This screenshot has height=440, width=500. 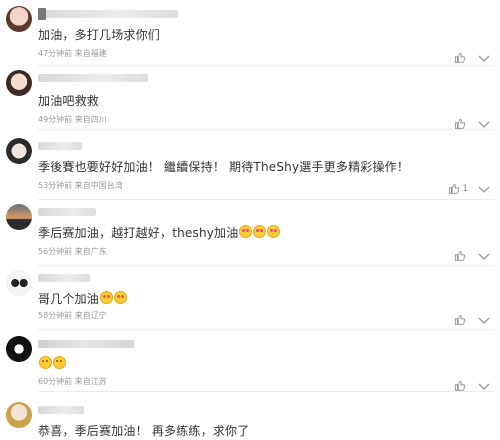 I want to click on comment-meta: 56分钟前 来自广东, so click(x=72, y=251).